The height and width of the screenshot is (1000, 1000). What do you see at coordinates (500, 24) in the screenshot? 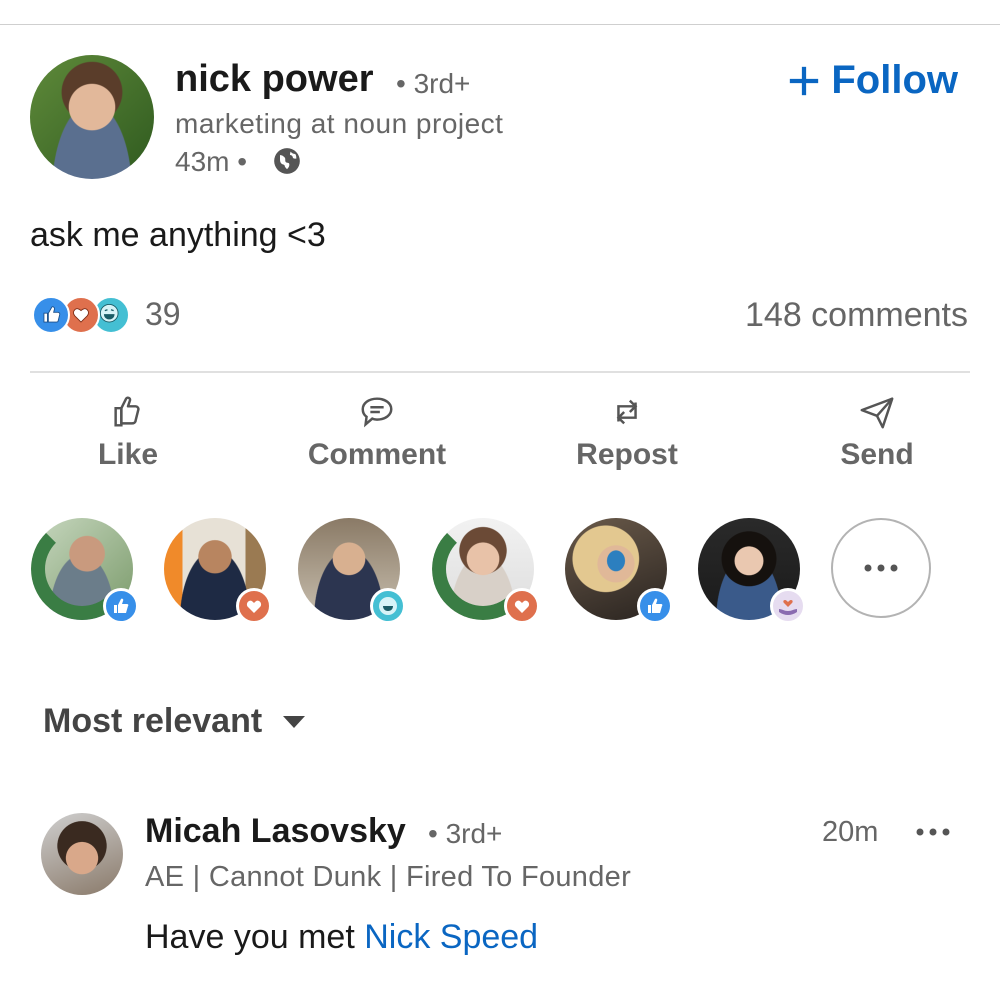
I see `top-divider` at bounding box center [500, 24].